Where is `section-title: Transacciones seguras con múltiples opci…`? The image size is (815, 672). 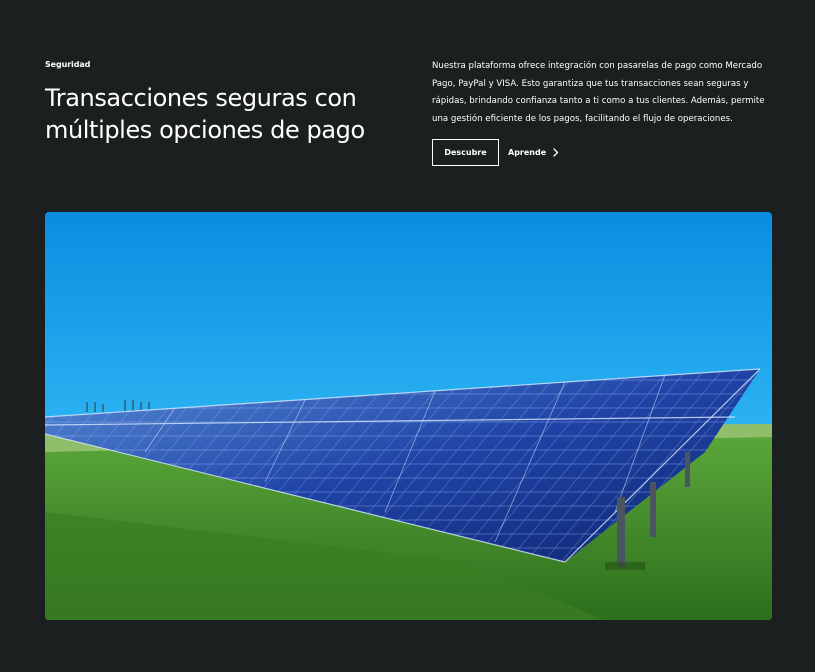 section-title: Transacciones seguras con múltiples opci… is located at coordinates (230, 114).